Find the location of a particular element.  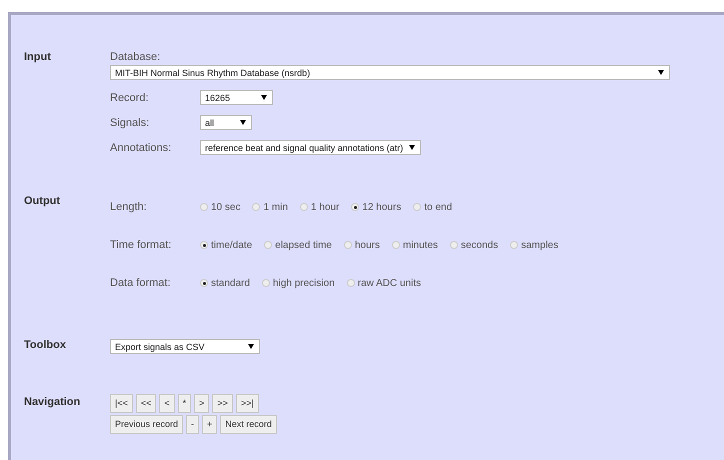

radio-label: seconds is located at coordinates (479, 245).